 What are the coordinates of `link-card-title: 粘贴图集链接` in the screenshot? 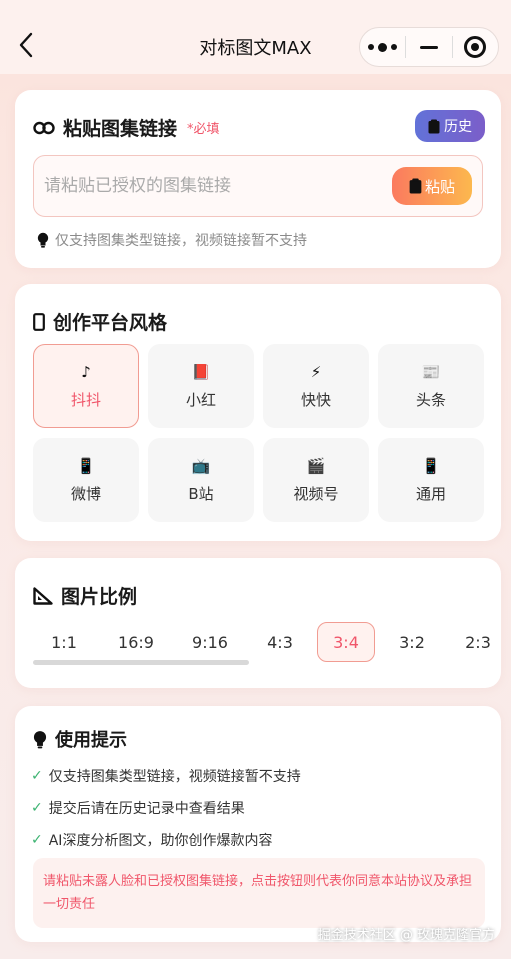 It's located at (120, 129).